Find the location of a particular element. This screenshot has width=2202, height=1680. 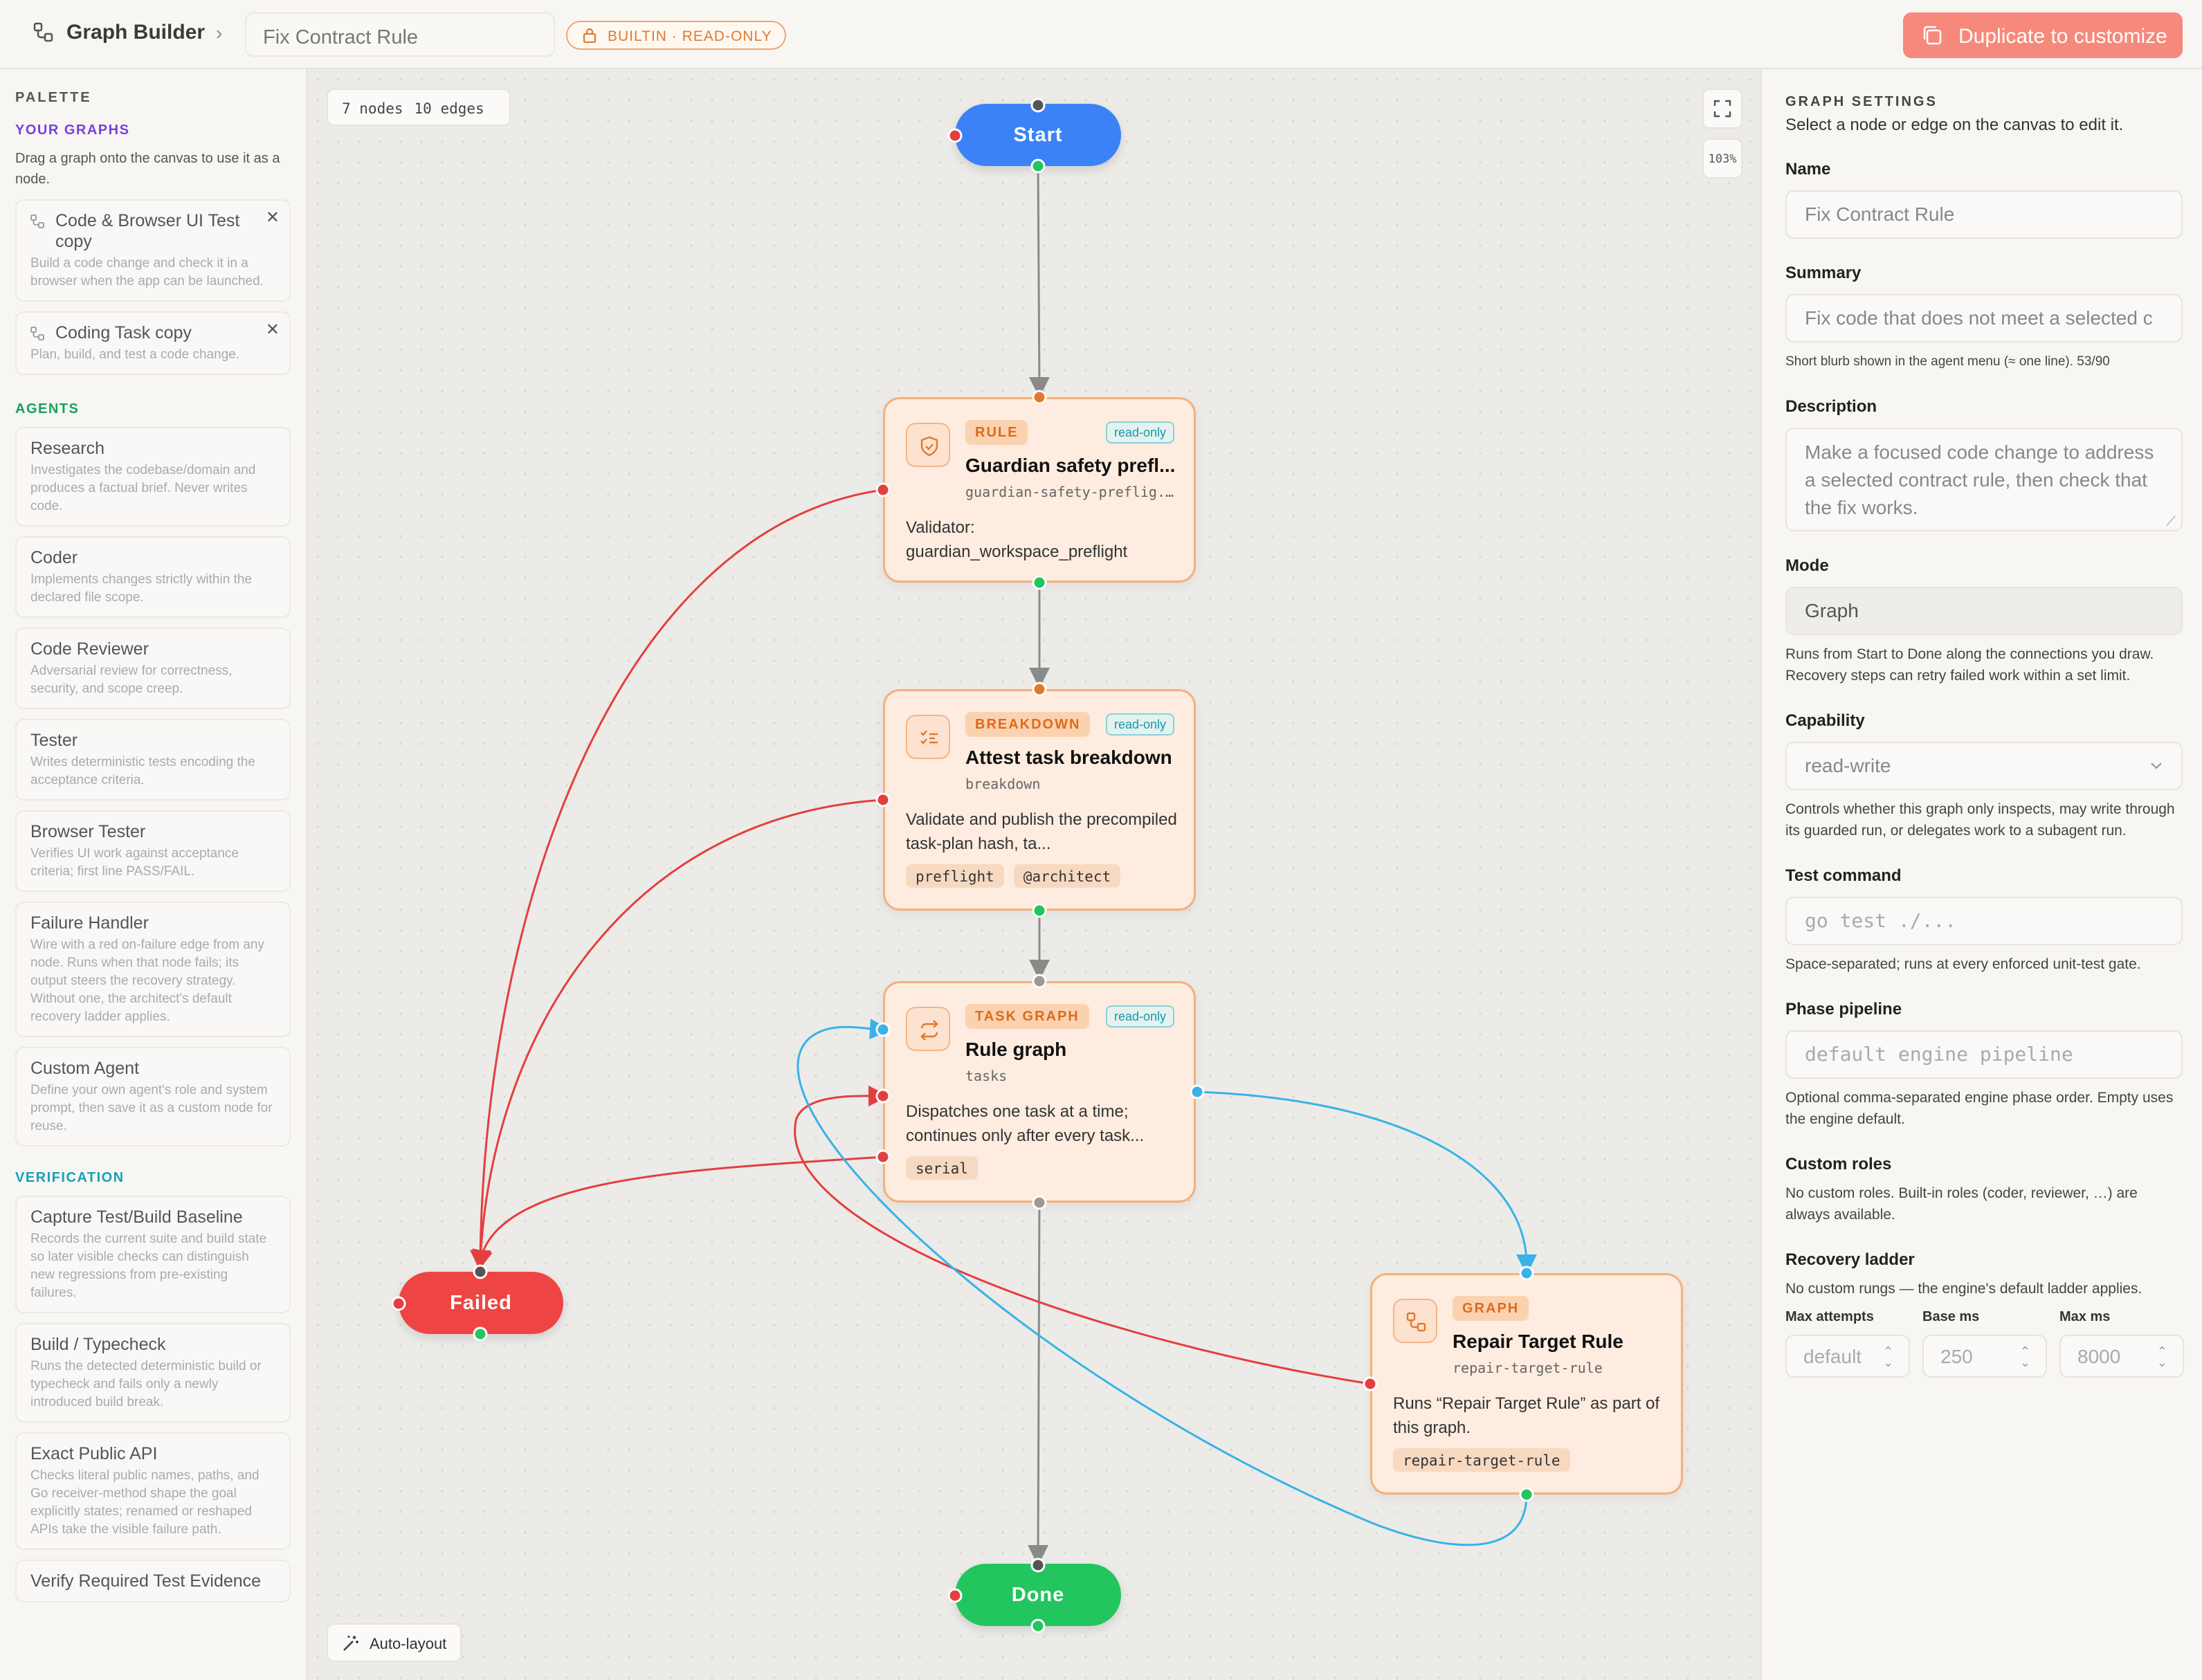

chevron-down-icon is located at coordinates (2156, 766).